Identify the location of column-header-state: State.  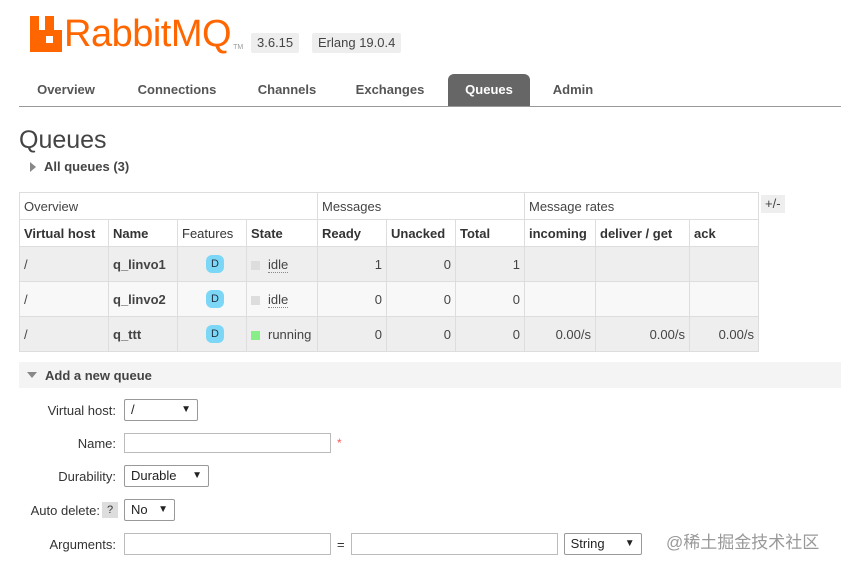
(282, 233).